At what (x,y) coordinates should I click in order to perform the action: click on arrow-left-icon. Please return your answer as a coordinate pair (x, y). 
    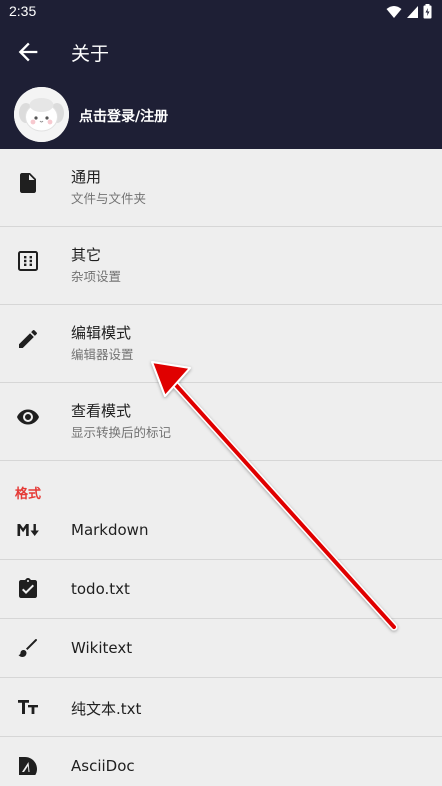
    Looking at the image, I should click on (28, 52).